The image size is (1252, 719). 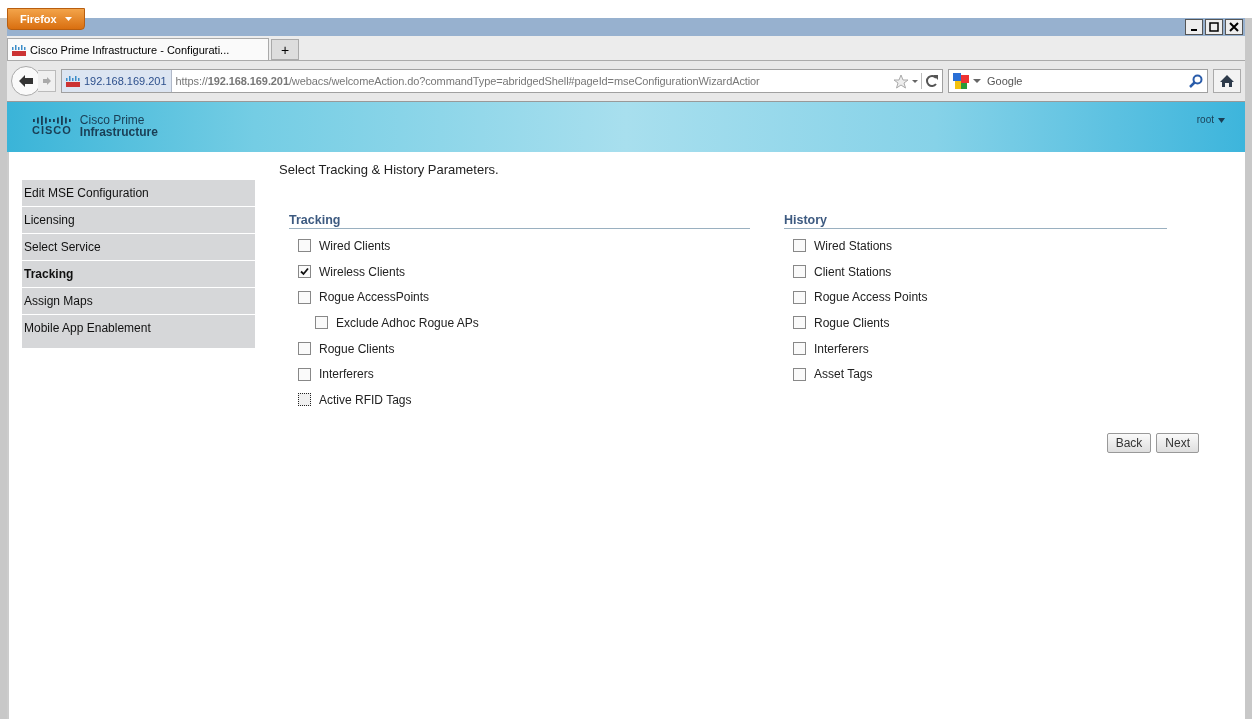 I want to click on maximize-button, so click(x=1214, y=27).